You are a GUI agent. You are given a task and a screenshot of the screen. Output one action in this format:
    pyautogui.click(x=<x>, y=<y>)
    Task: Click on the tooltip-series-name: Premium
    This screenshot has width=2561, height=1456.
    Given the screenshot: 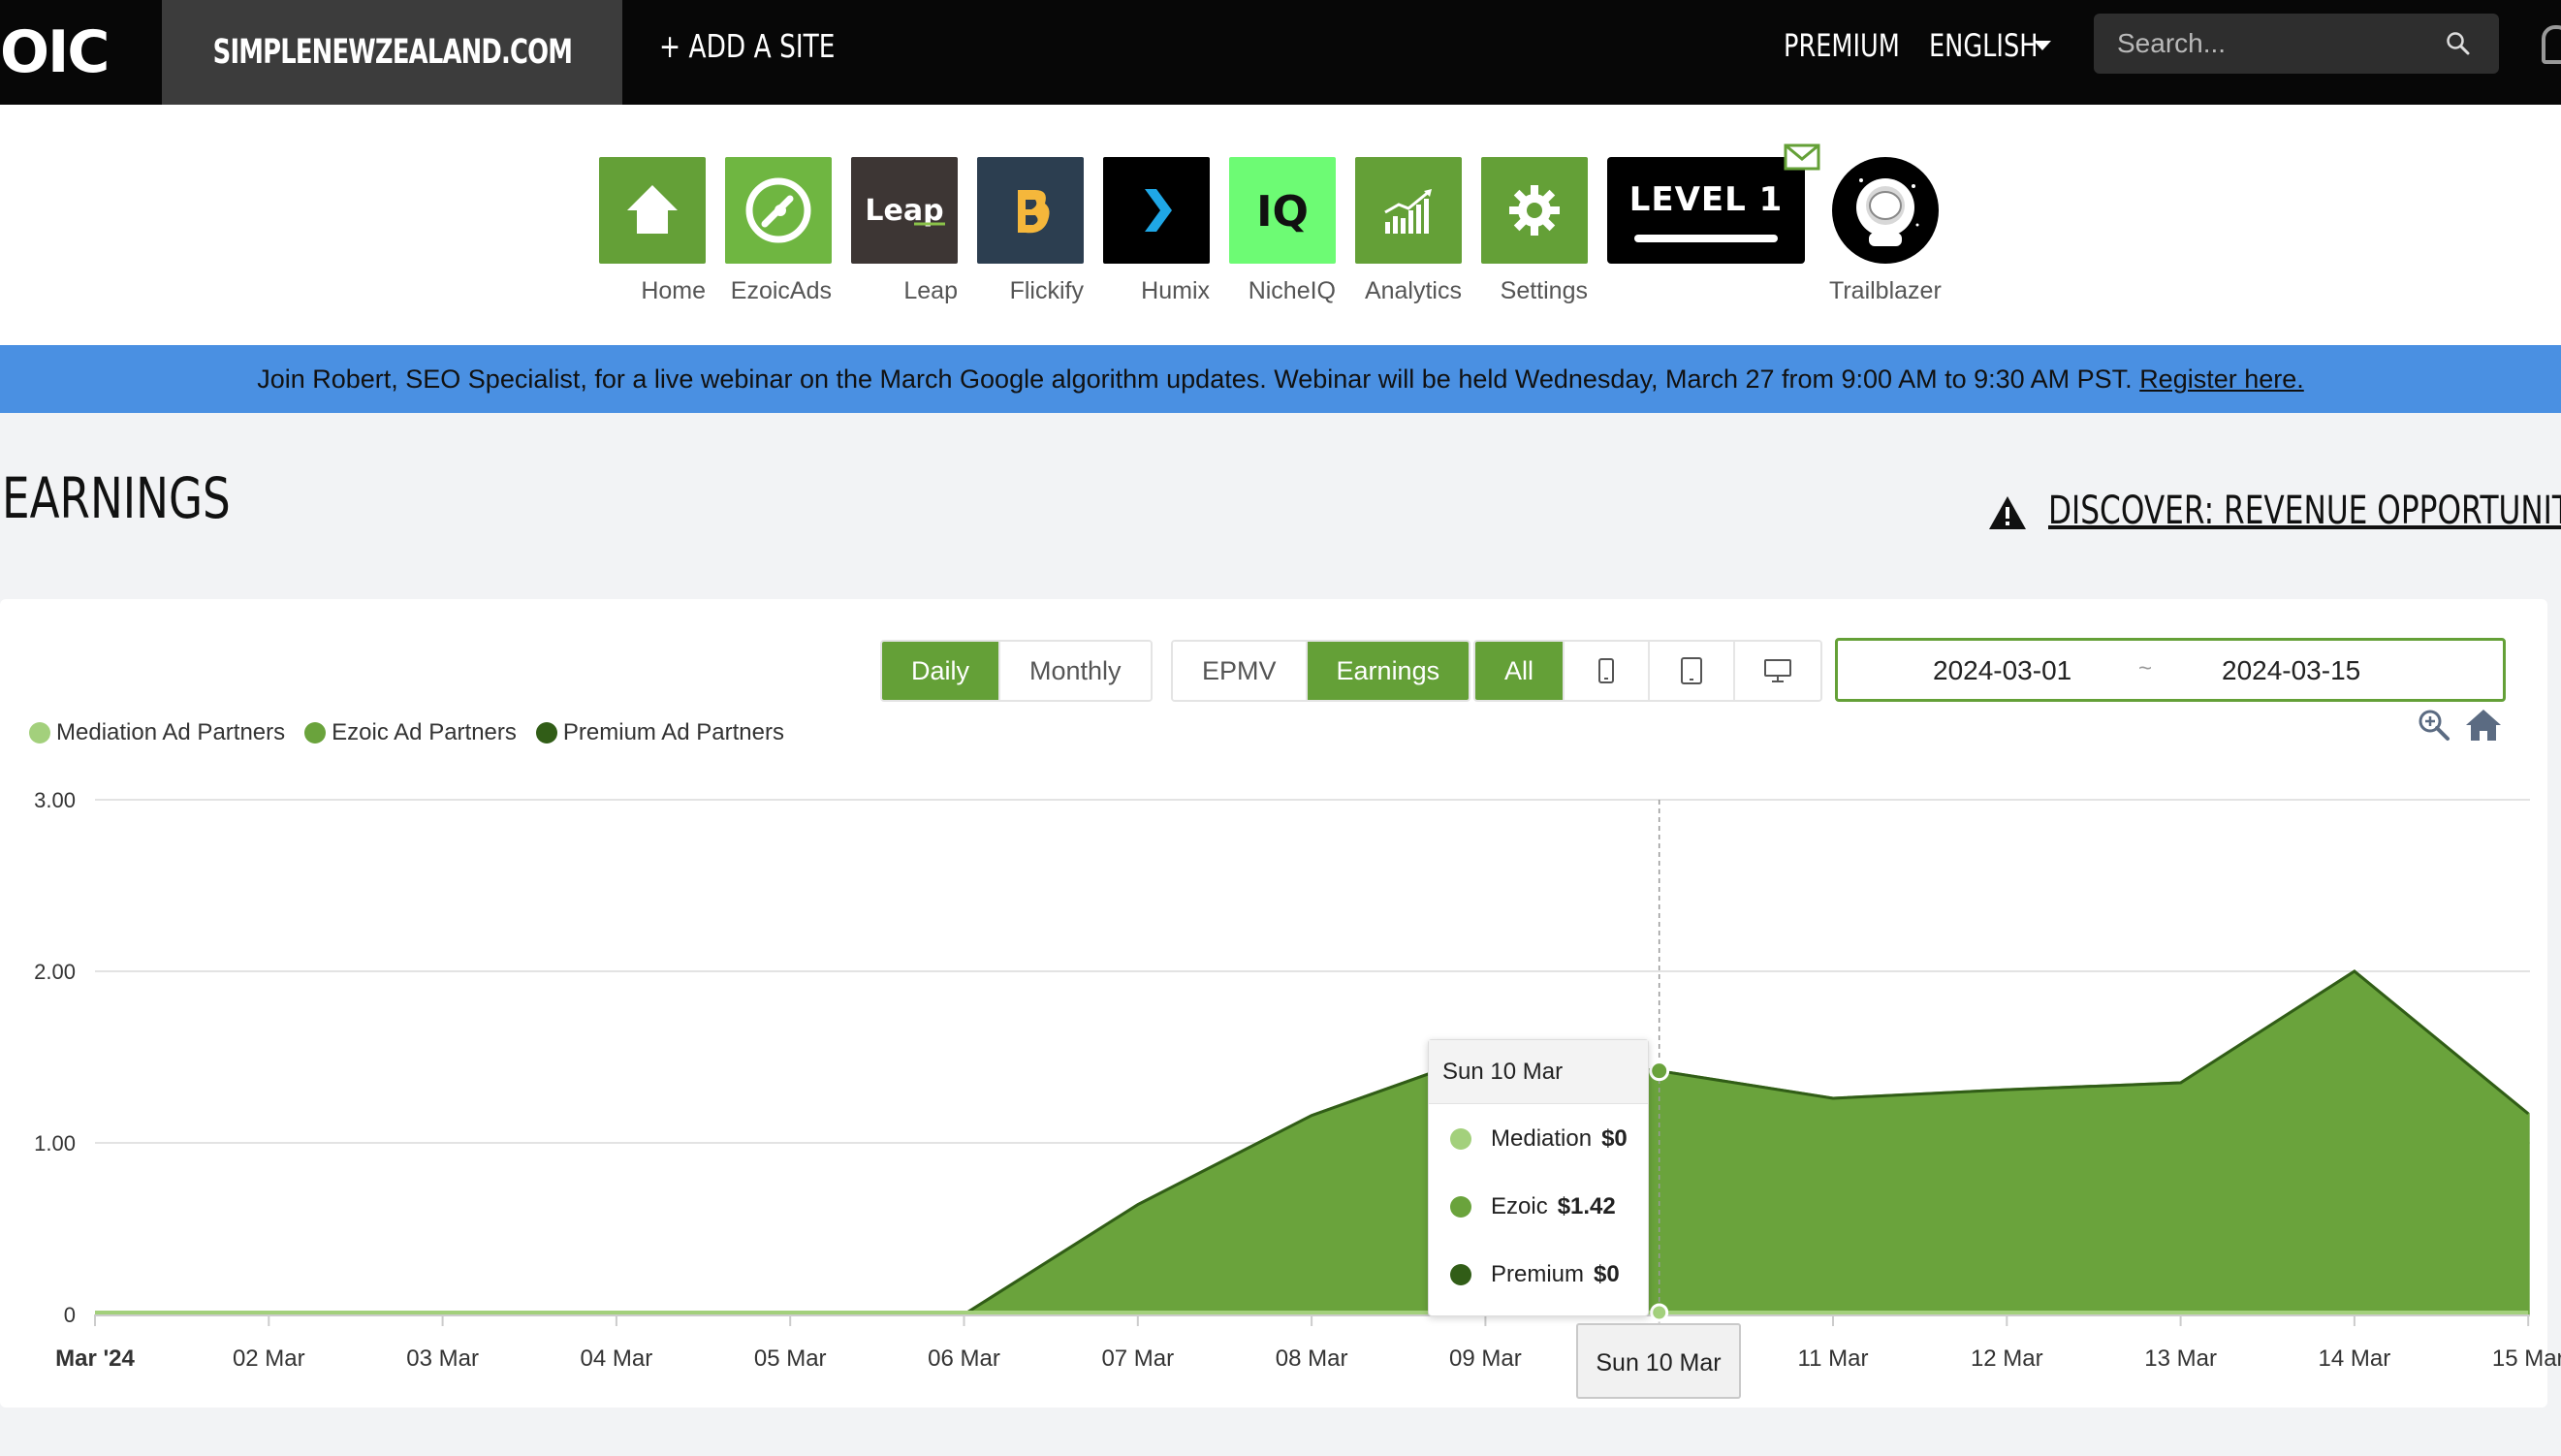 What is the action you would take?
    pyautogui.click(x=1538, y=1274)
    